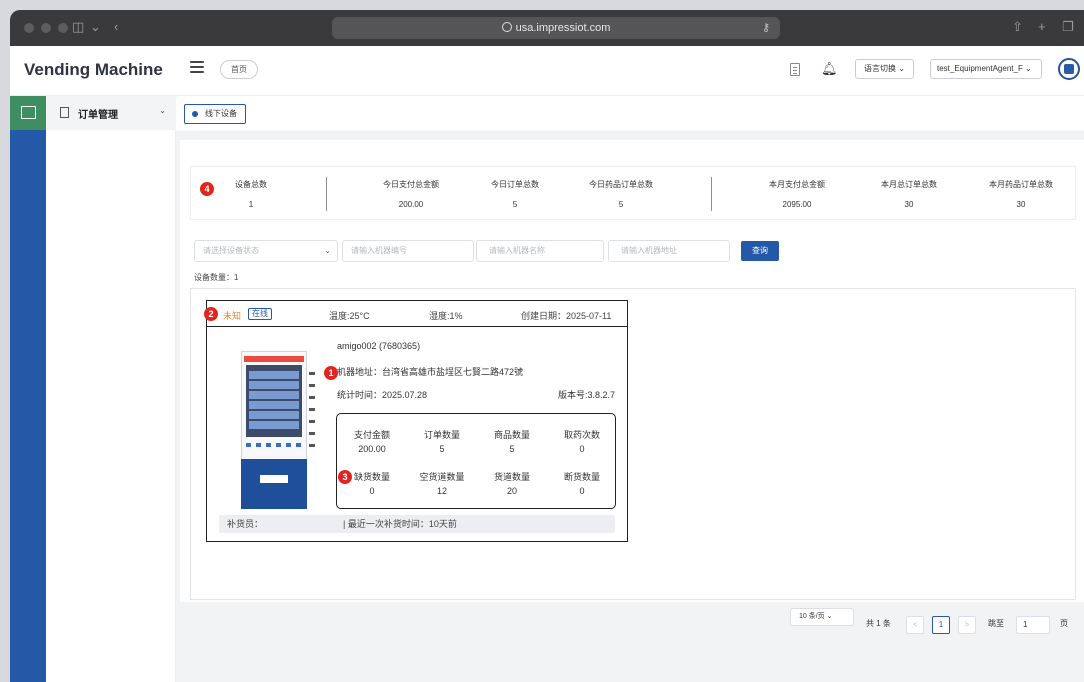 Image resolution: width=1084 pixels, height=682 pixels. I want to click on stat-title: 今日支付总金额, so click(411, 184).